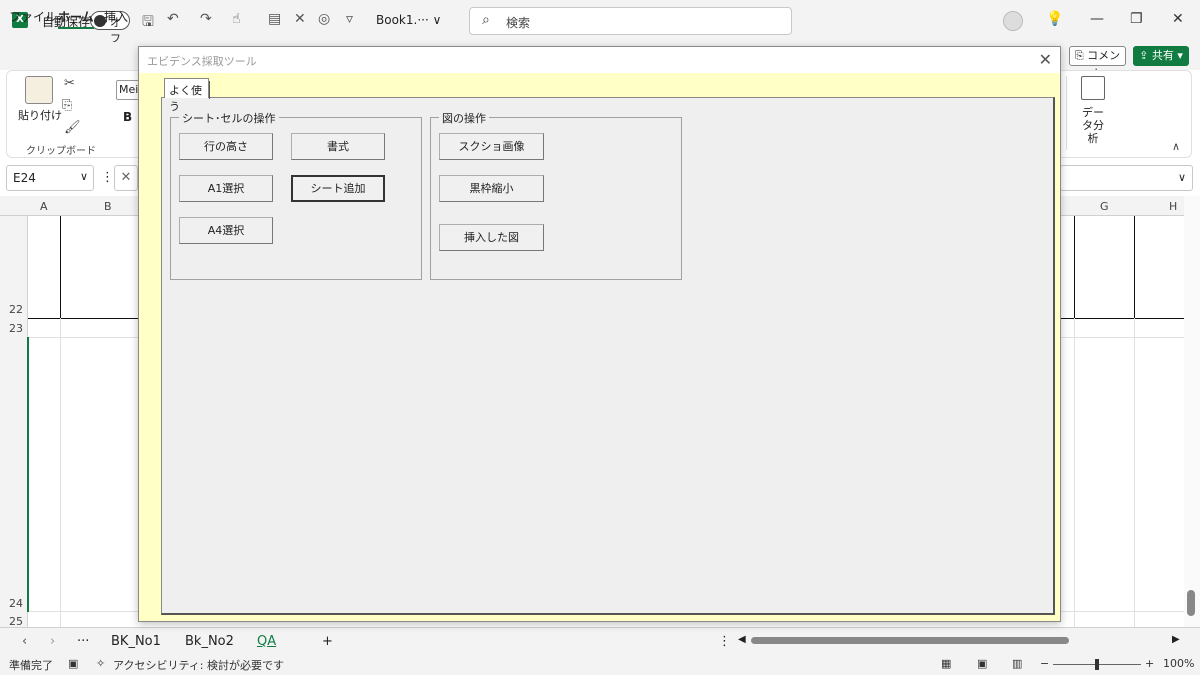 The image size is (1200, 675). I want to click on share-button: ⇪ 共有 ▾, so click(1161, 56).